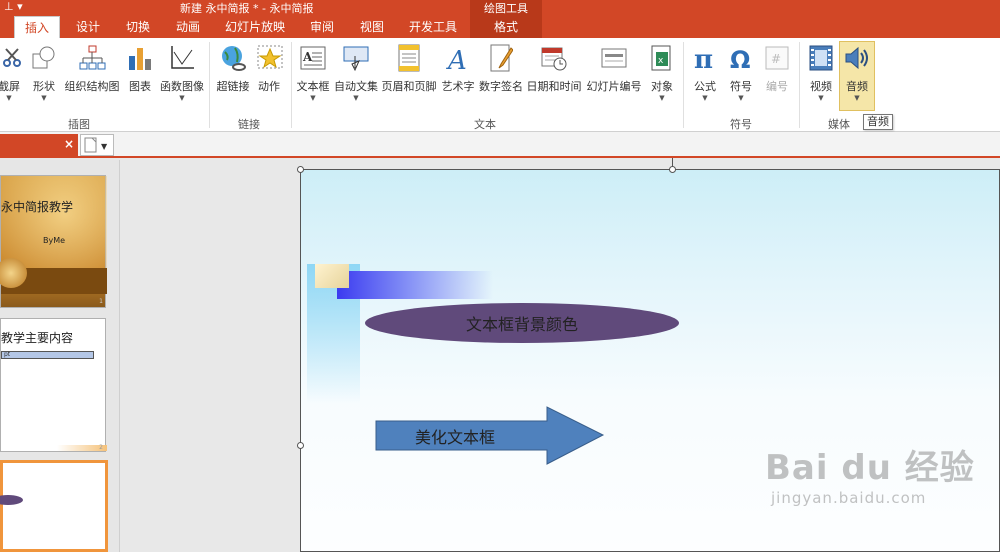  Describe the element at coordinates (433, 27) in the screenshot. I see `tab-developer: 开发工具` at that location.